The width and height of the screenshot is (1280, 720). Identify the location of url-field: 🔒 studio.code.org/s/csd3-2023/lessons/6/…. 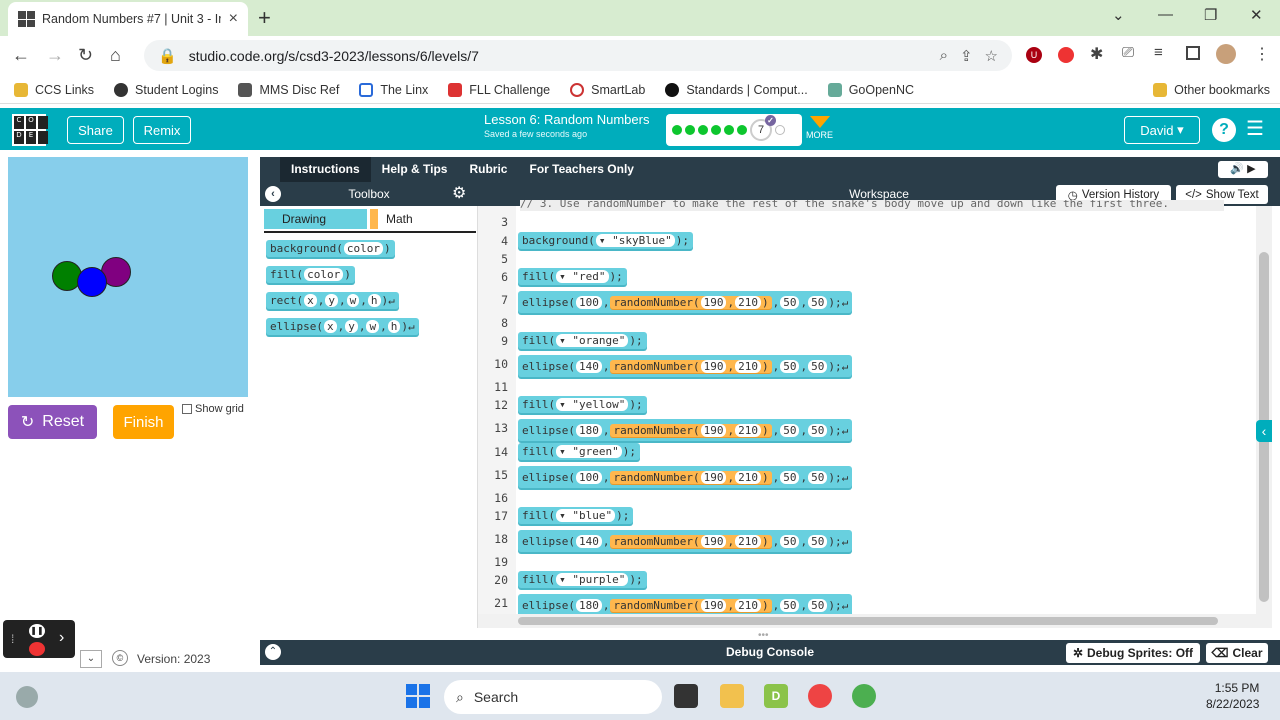
(578, 55).